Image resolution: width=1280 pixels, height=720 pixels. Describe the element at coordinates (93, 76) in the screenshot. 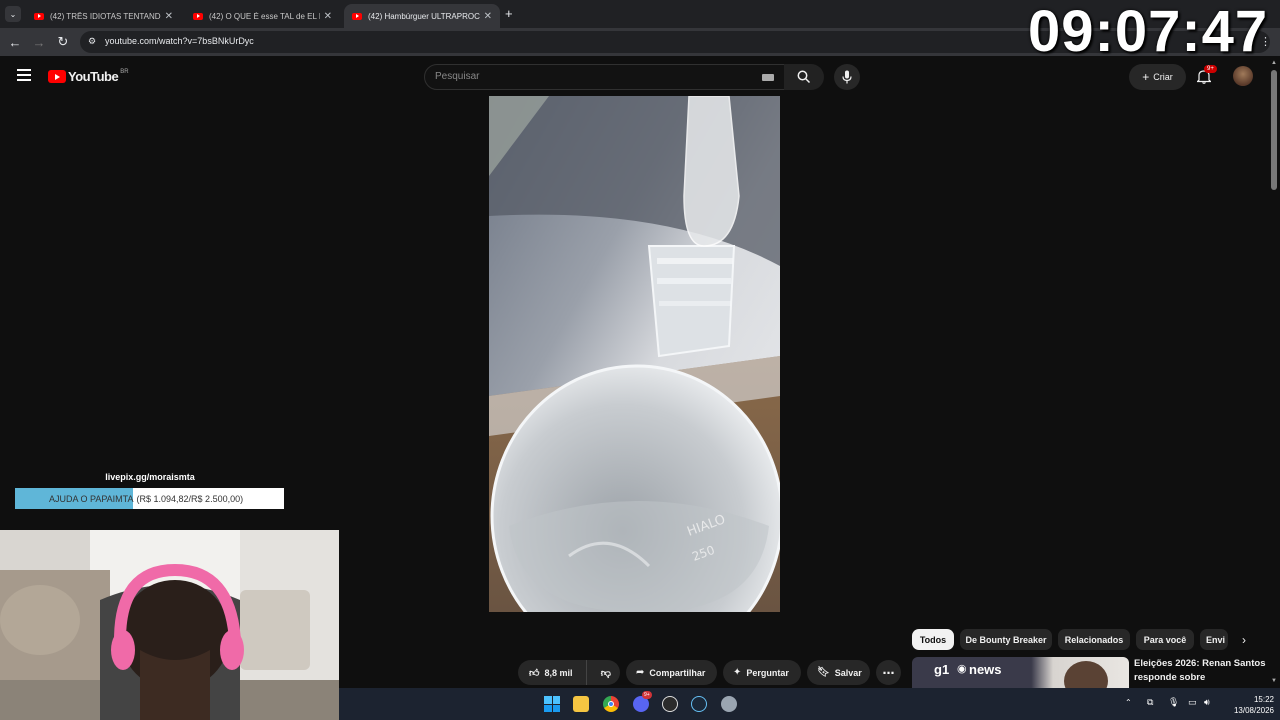

I see `youtube-wordmark: YouTube` at that location.